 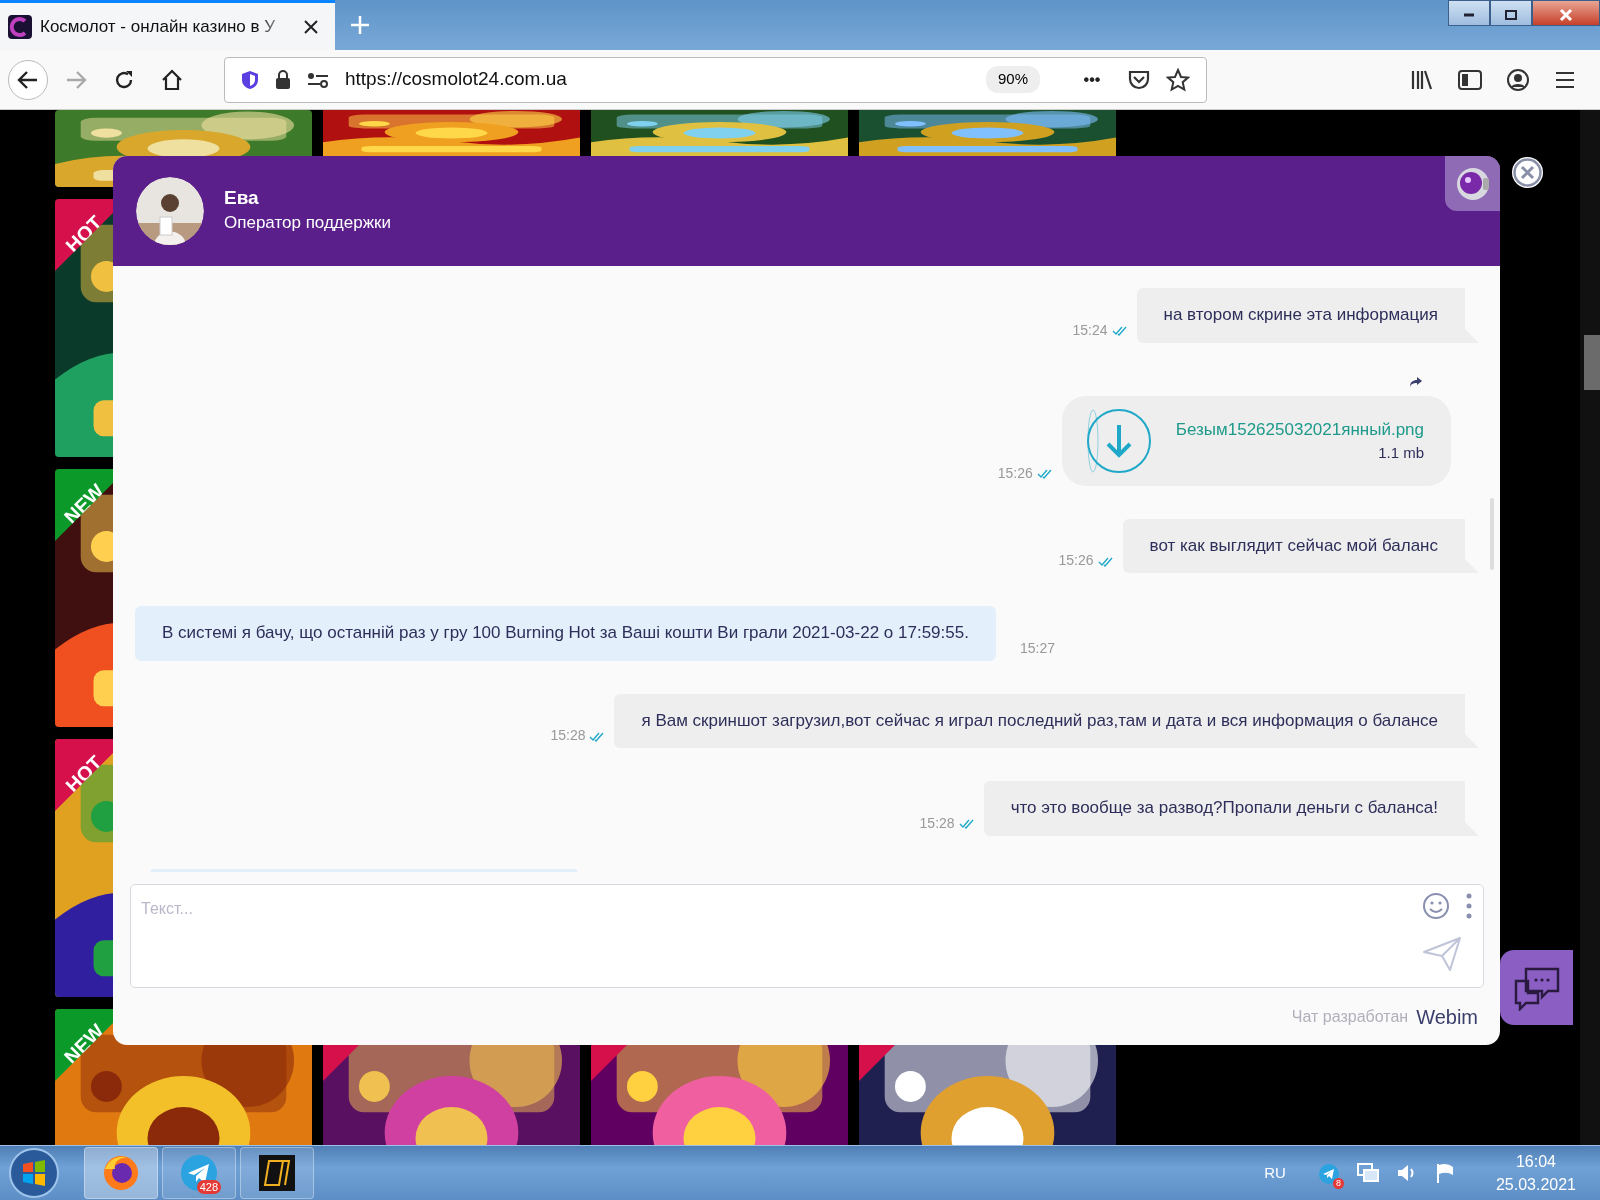 What do you see at coordinates (1535, 1185) in the screenshot?
I see `clock-date: 25.03.2021` at bounding box center [1535, 1185].